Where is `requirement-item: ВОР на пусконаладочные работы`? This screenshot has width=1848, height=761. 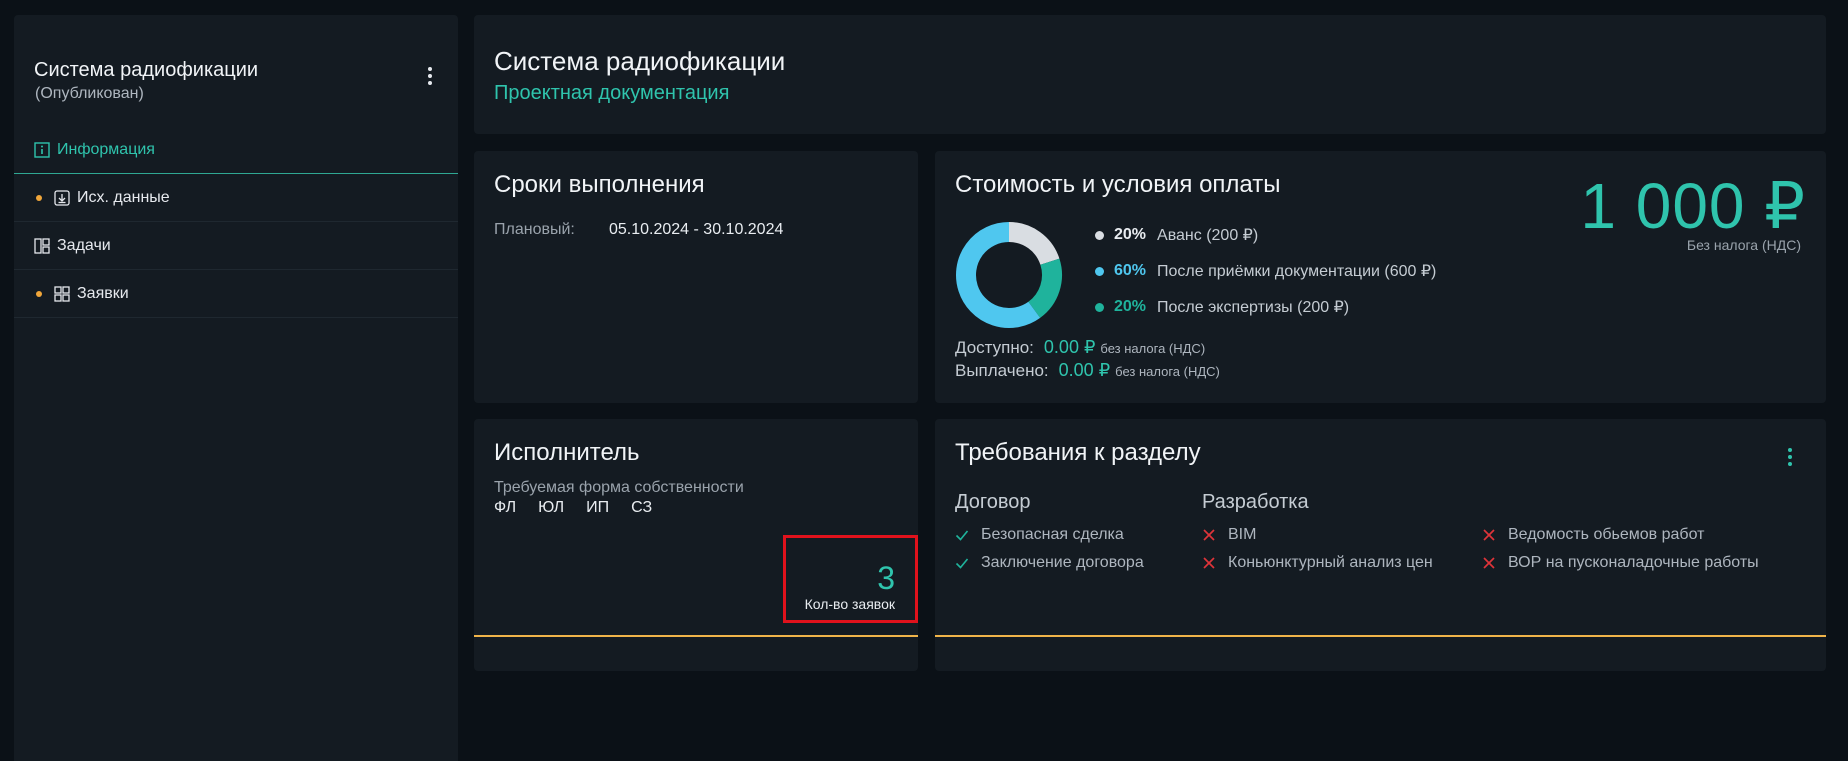
requirement-item: ВОР на пусконаладочные работы is located at coordinates (1620, 563).